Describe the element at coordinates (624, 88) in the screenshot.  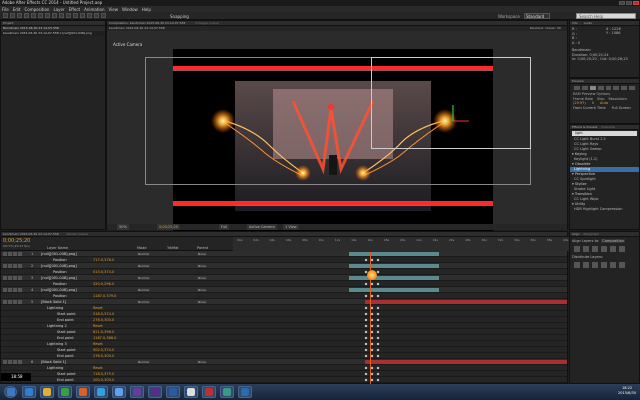
I see `loop-icon` at that location.